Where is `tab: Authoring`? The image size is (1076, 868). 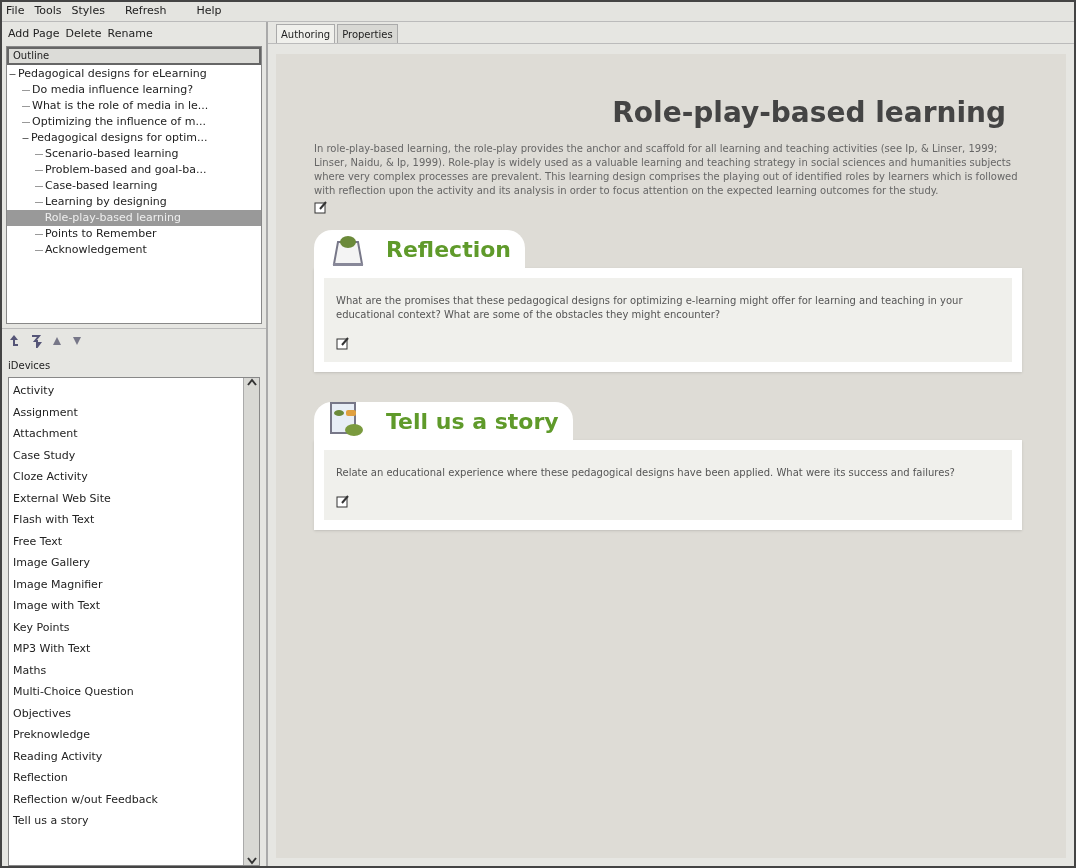
tab: Authoring is located at coordinates (306, 33).